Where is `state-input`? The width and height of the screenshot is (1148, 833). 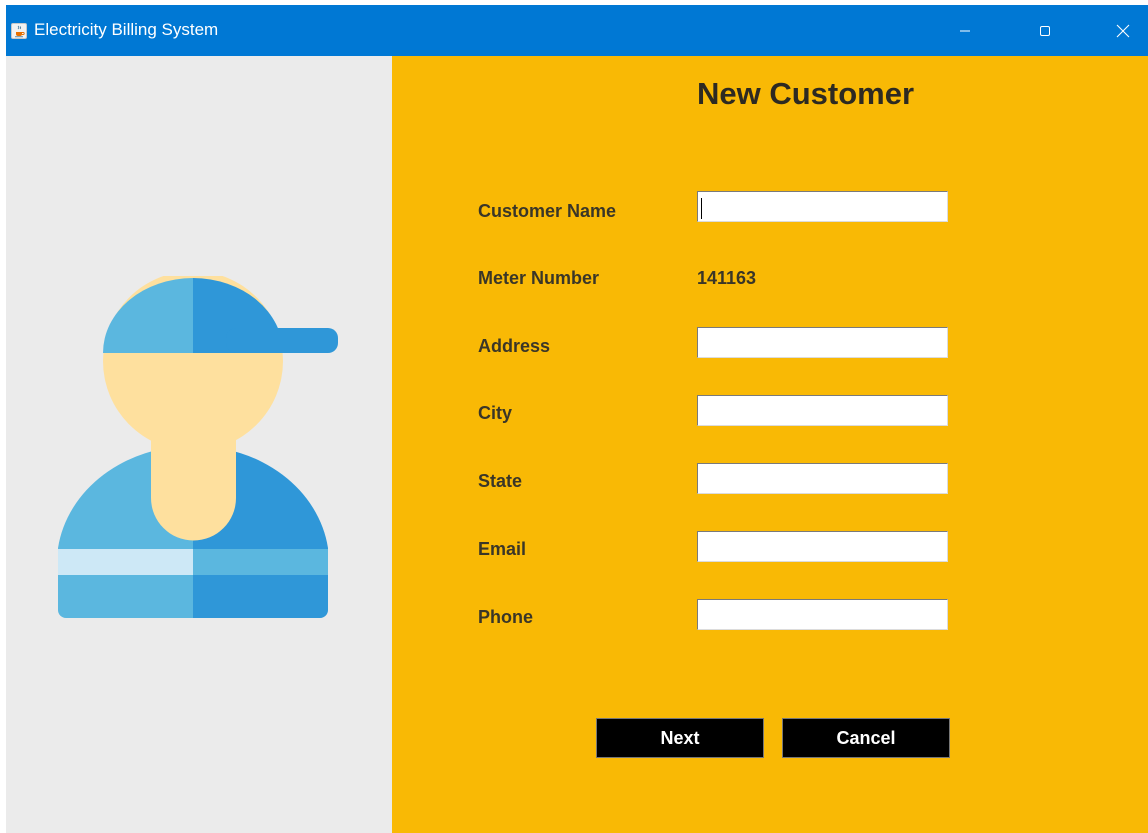 state-input is located at coordinates (822, 478).